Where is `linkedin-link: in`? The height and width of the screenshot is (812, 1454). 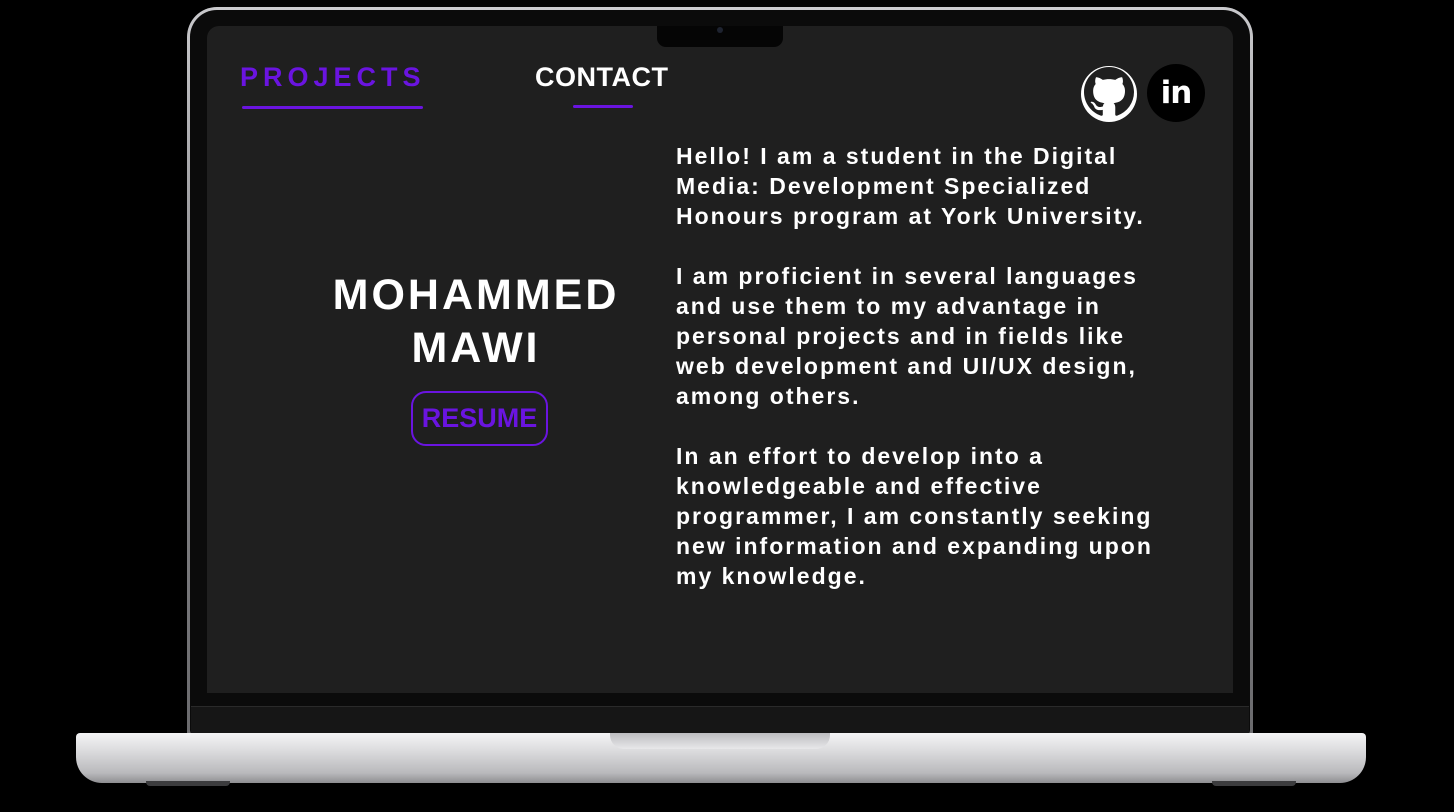 linkedin-link: in is located at coordinates (1176, 93).